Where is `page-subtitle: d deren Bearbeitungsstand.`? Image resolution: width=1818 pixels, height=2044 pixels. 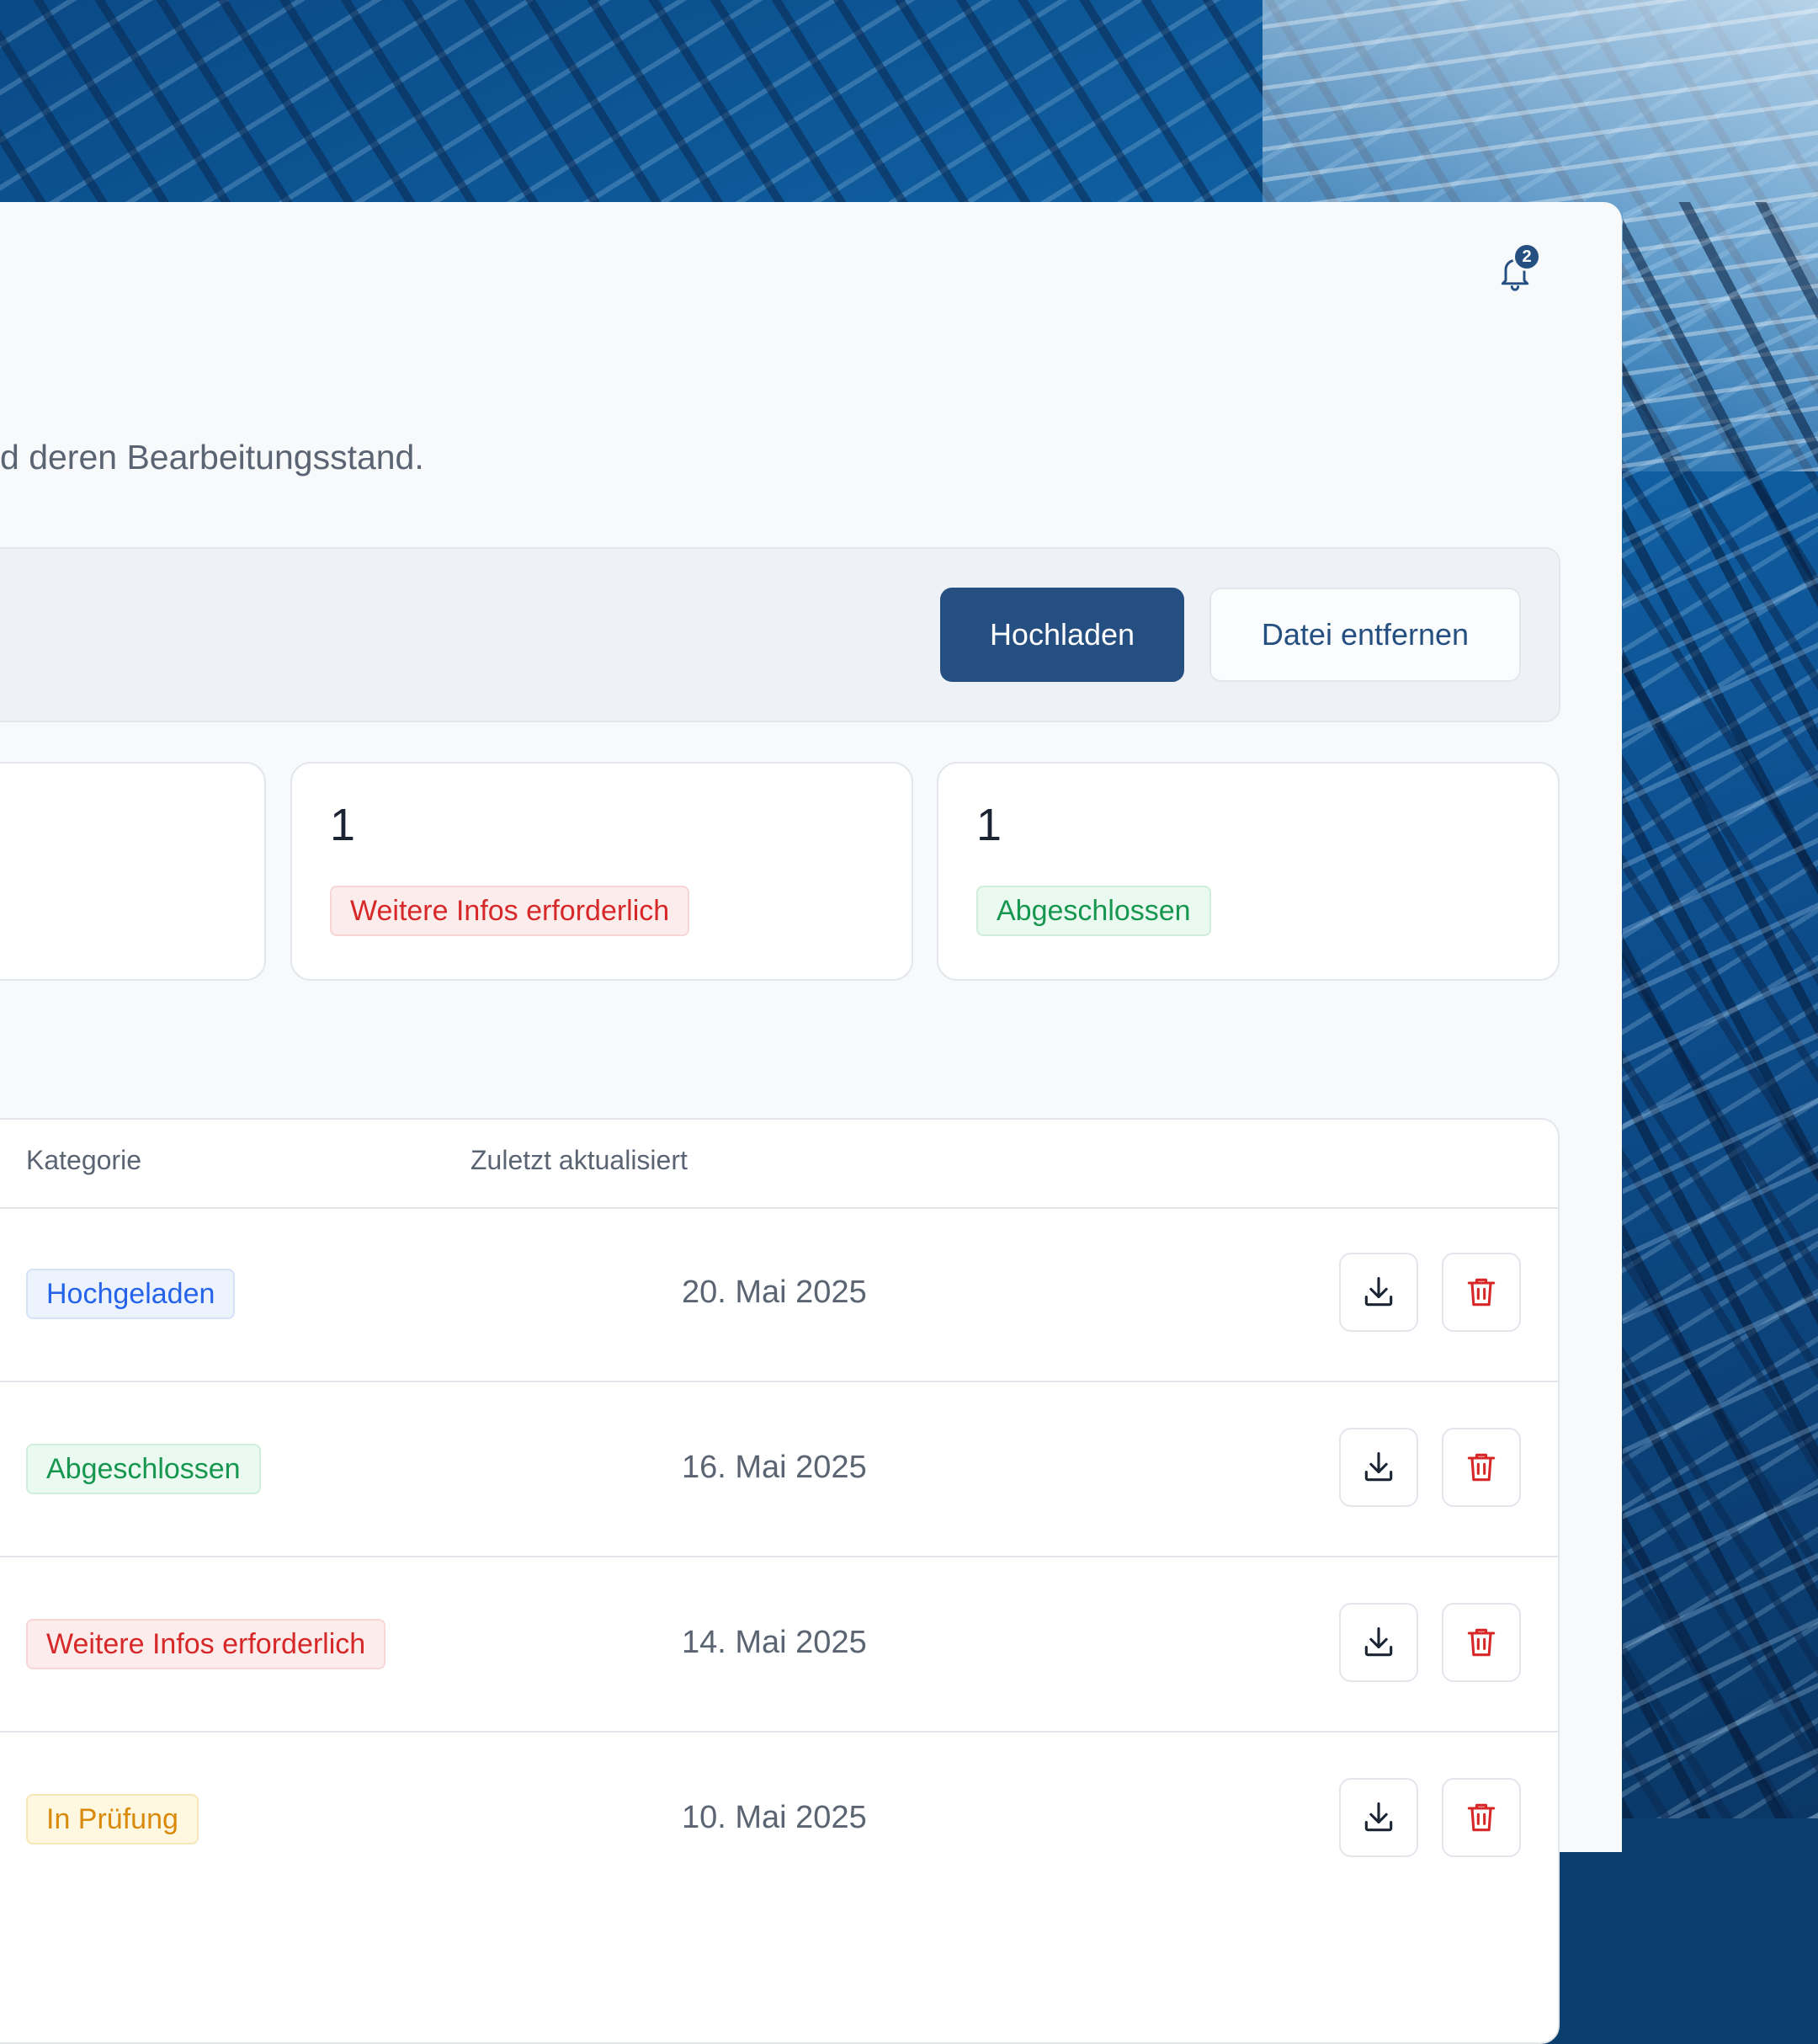 page-subtitle: d deren Bearbeitungsstand. is located at coordinates (212, 457).